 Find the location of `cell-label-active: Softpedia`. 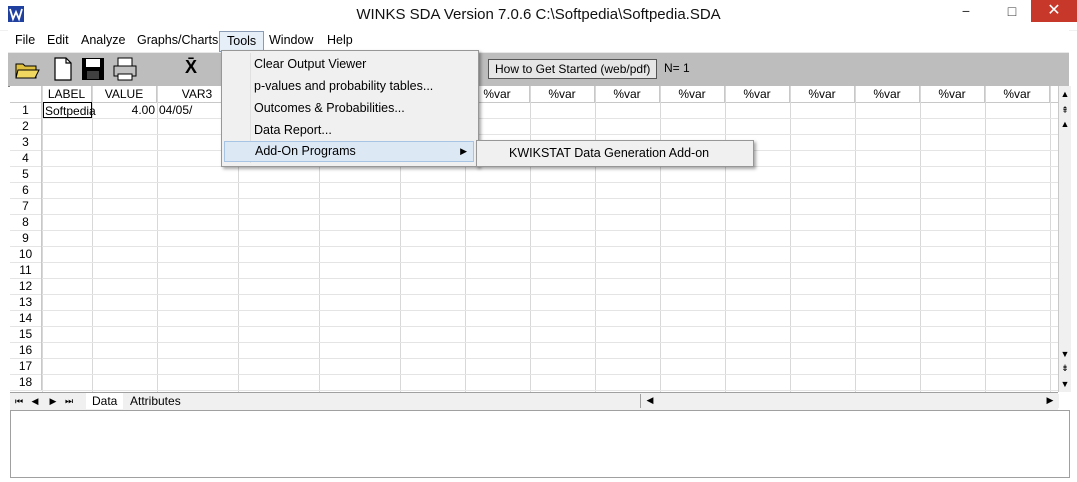

cell-label-active: Softpedia is located at coordinates (69, 110).